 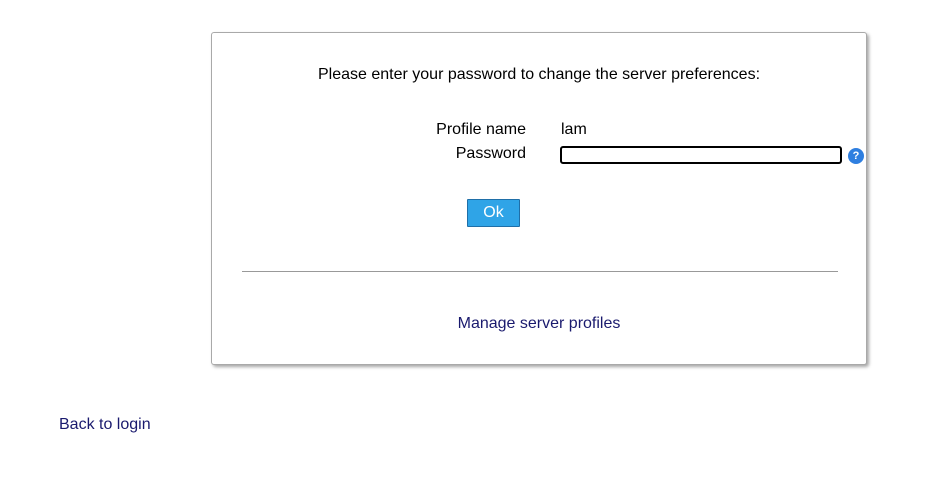 What do you see at coordinates (493, 213) in the screenshot?
I see `ok-button: Ok` at bounding box center [493, 213].